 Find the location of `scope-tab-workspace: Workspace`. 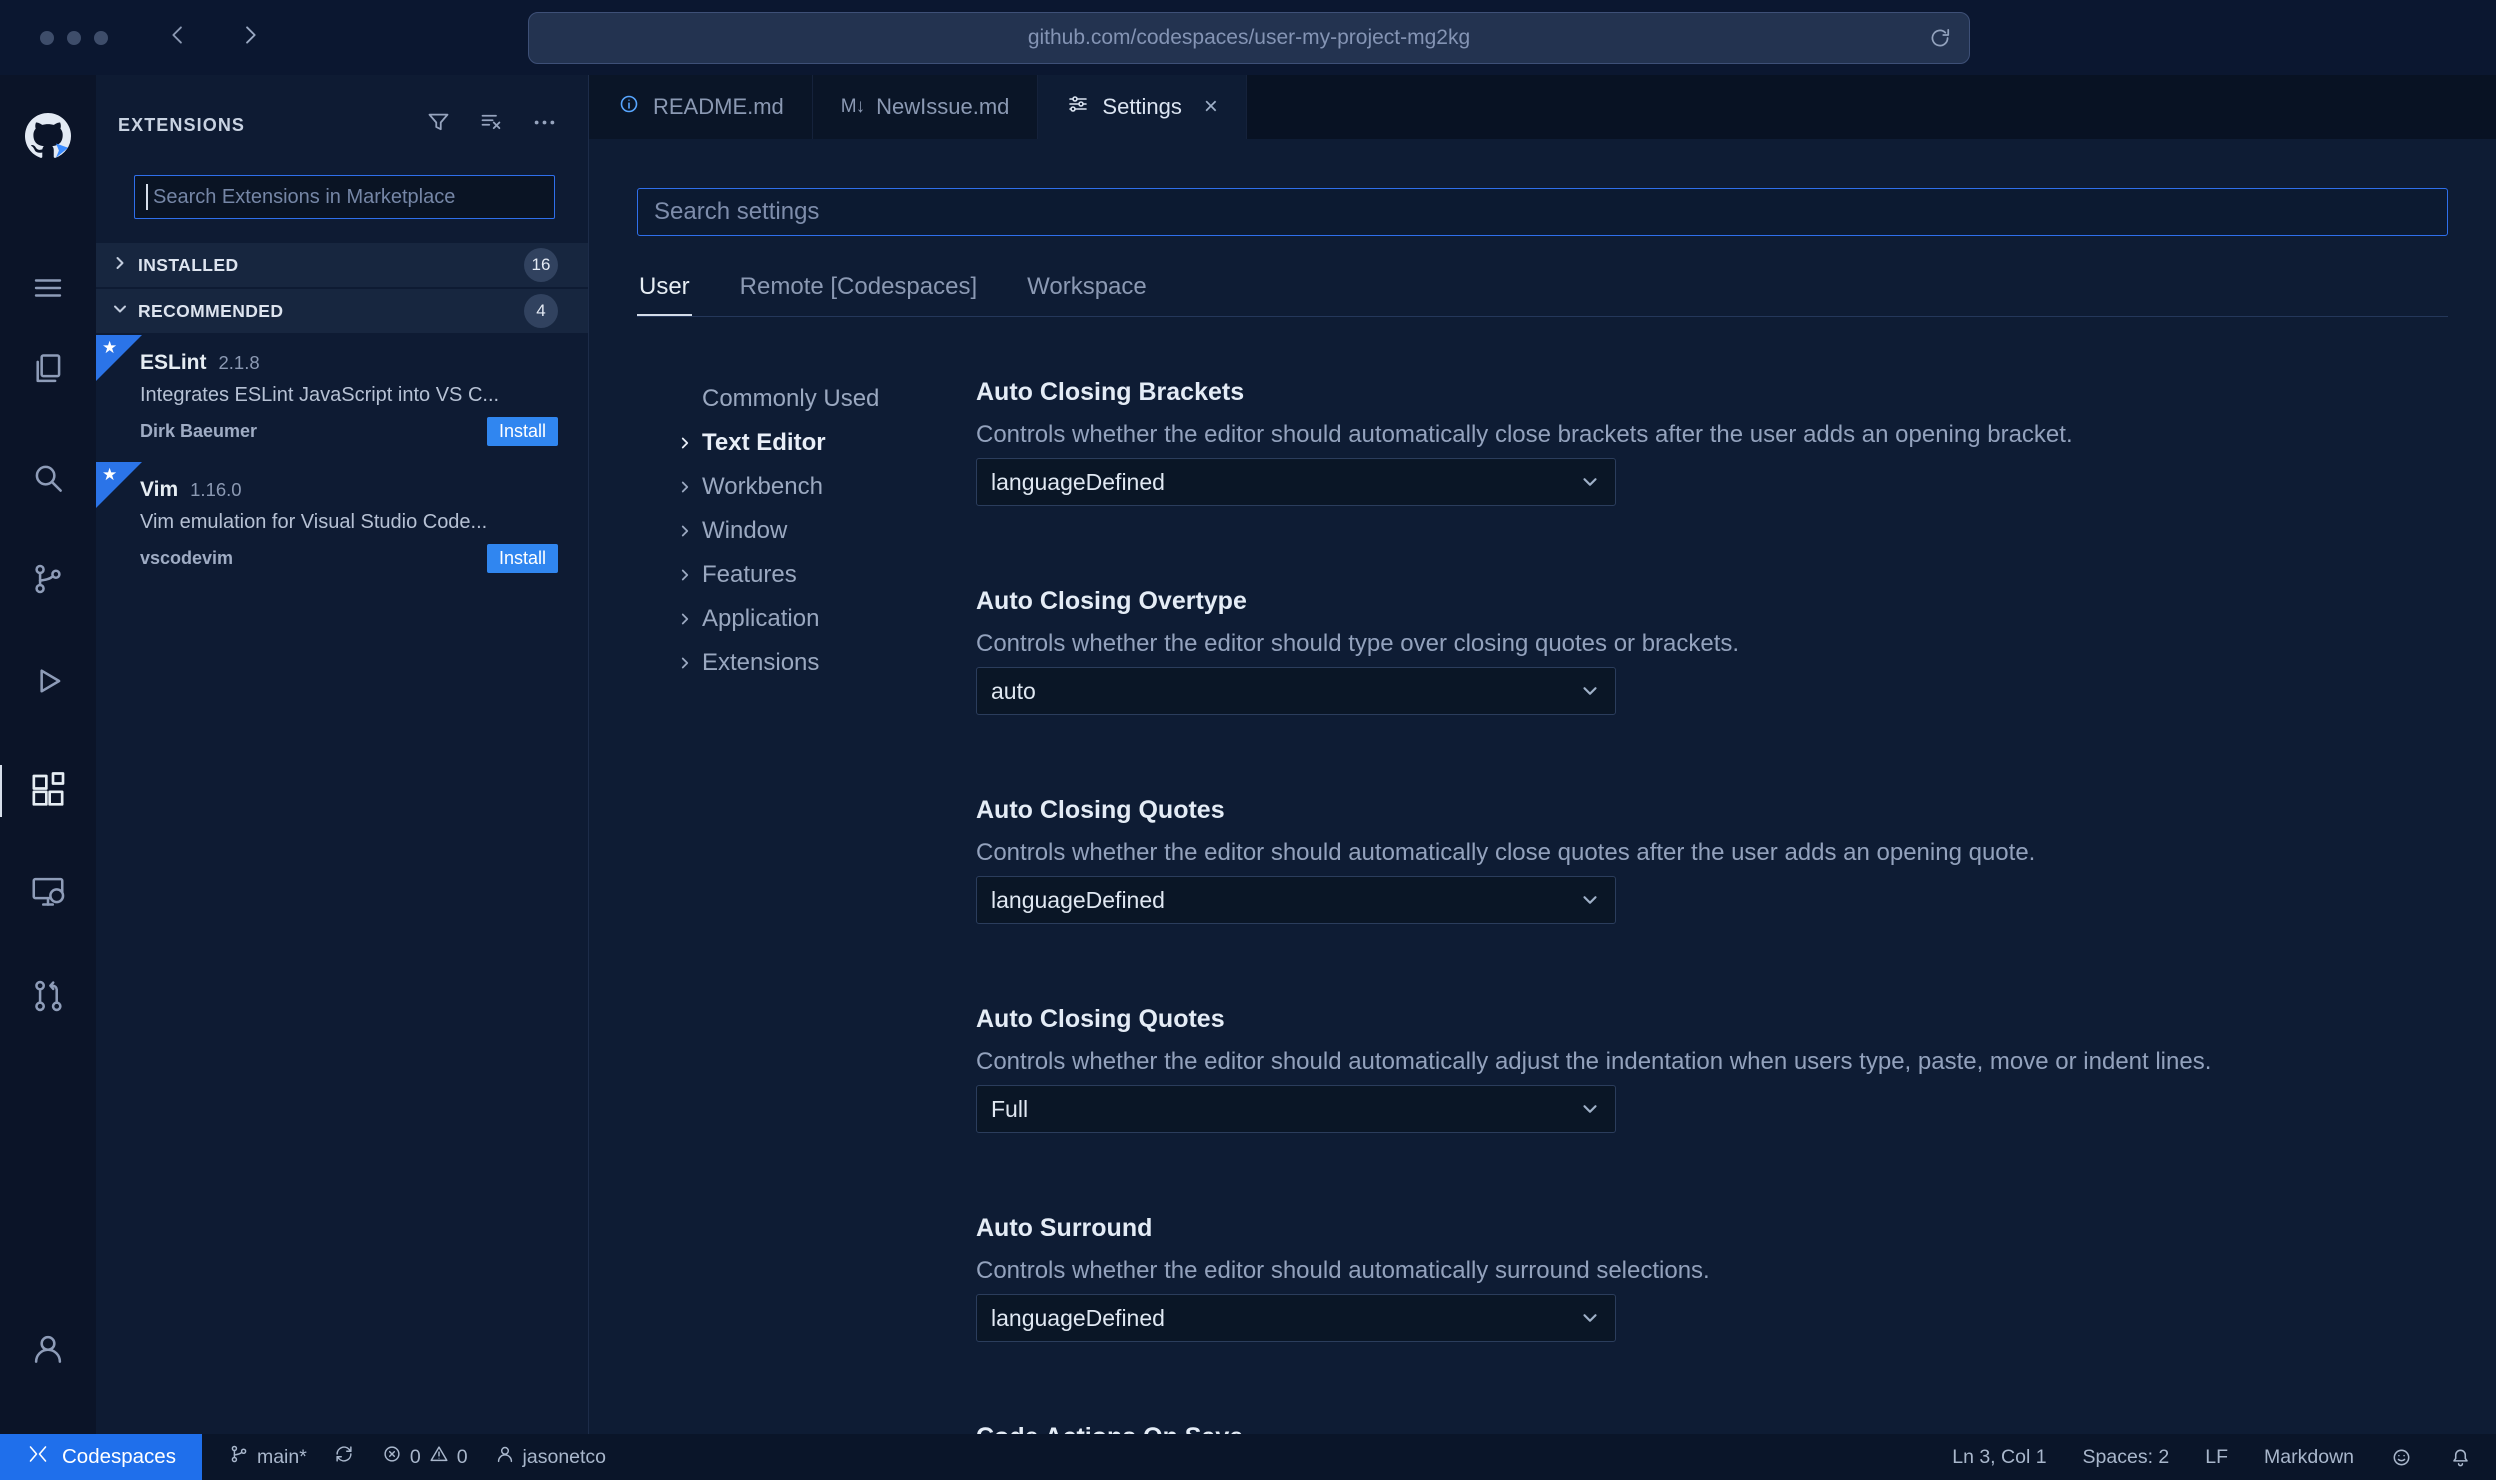

scope-tab-workspace: Workspace is located at coordinates (1087, 292).